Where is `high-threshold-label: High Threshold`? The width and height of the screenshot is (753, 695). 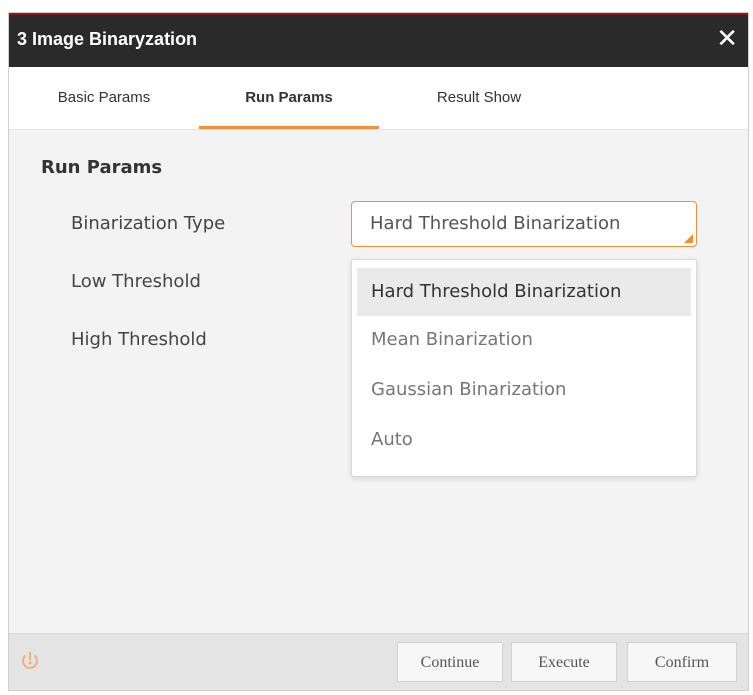
high-threshold-label: High Threshold is located at coordinates (139, 339).